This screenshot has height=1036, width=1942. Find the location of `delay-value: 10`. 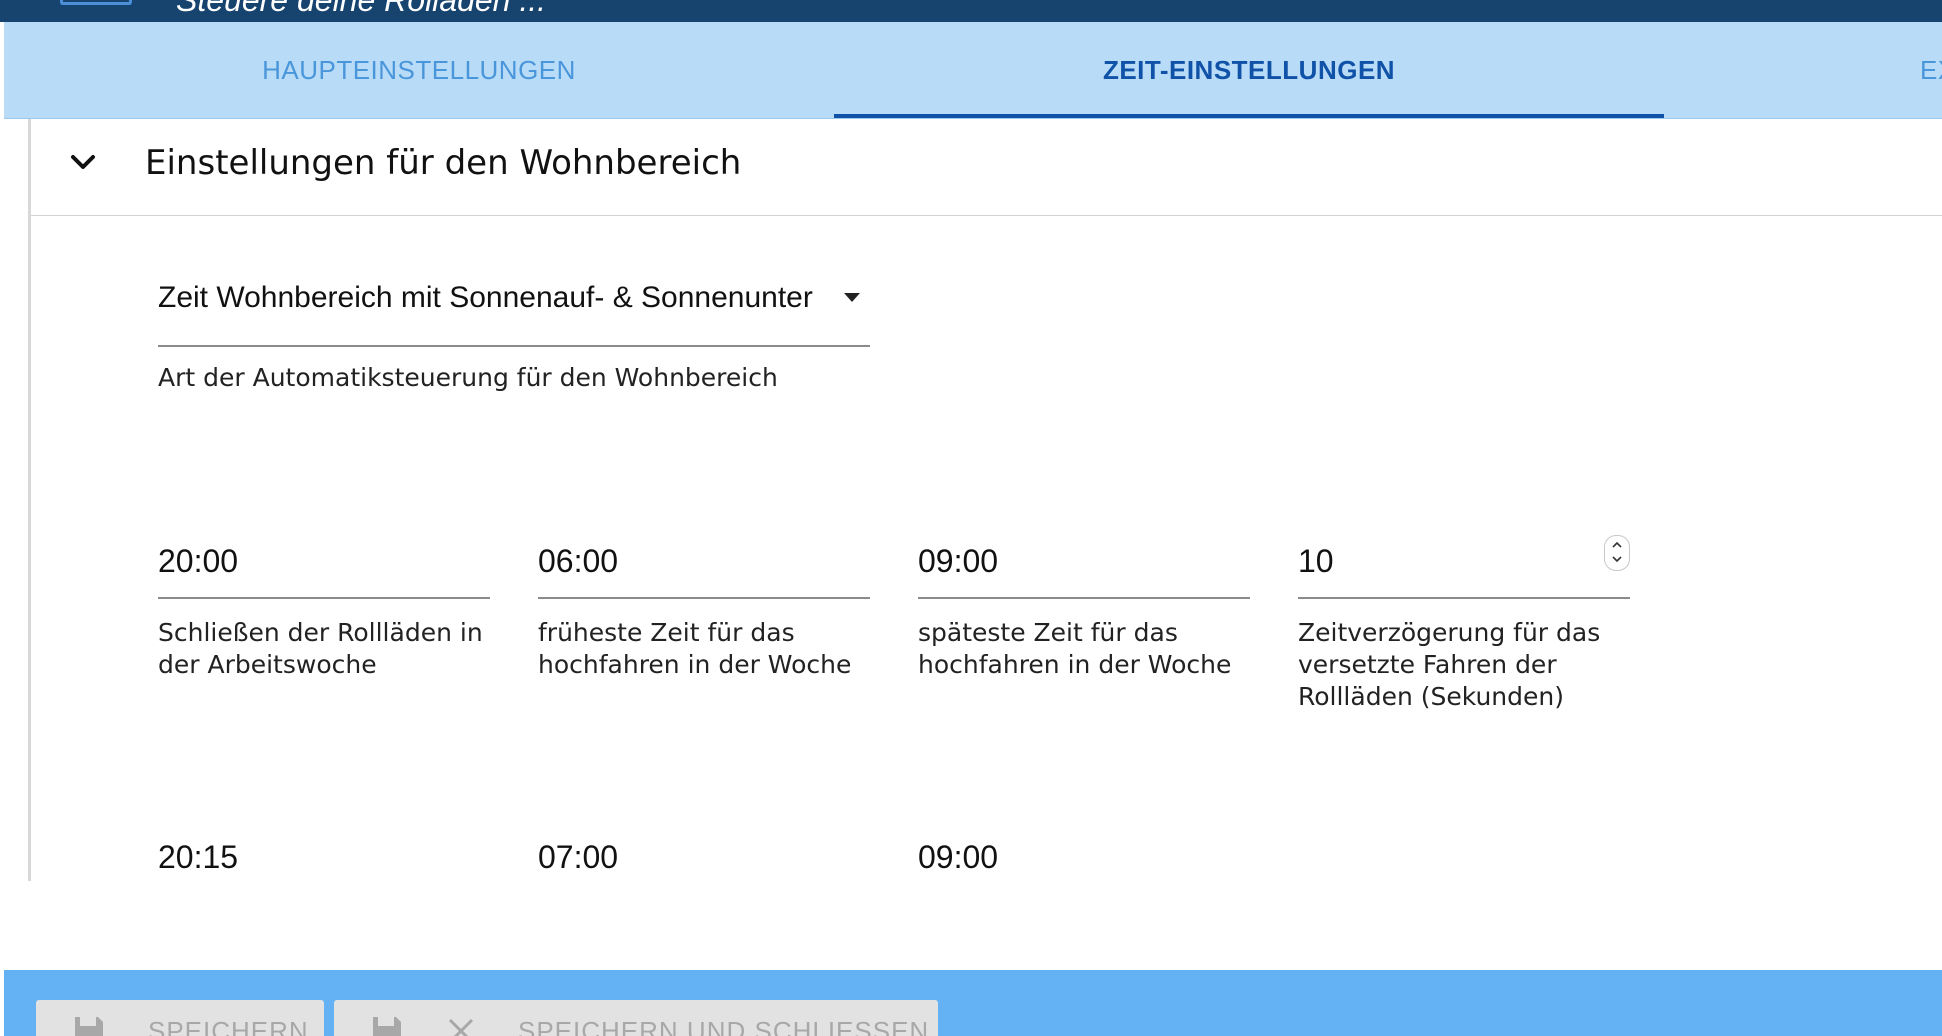

delay-value: 10 is located at coordinates (1316, 561).